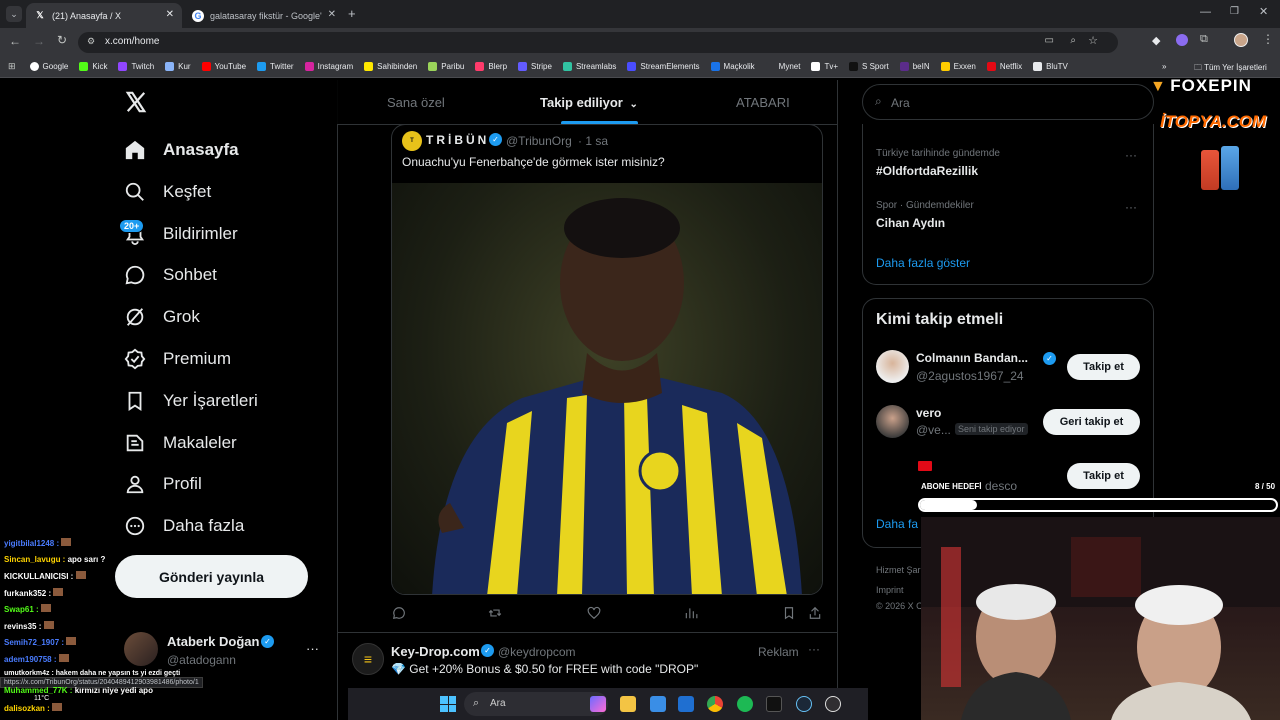 This screenshot has height=720, width=1280. What do you see at coordinates (48, 625) in the screenshot?
I see `emote-icon` at bounding box center [48, 625].